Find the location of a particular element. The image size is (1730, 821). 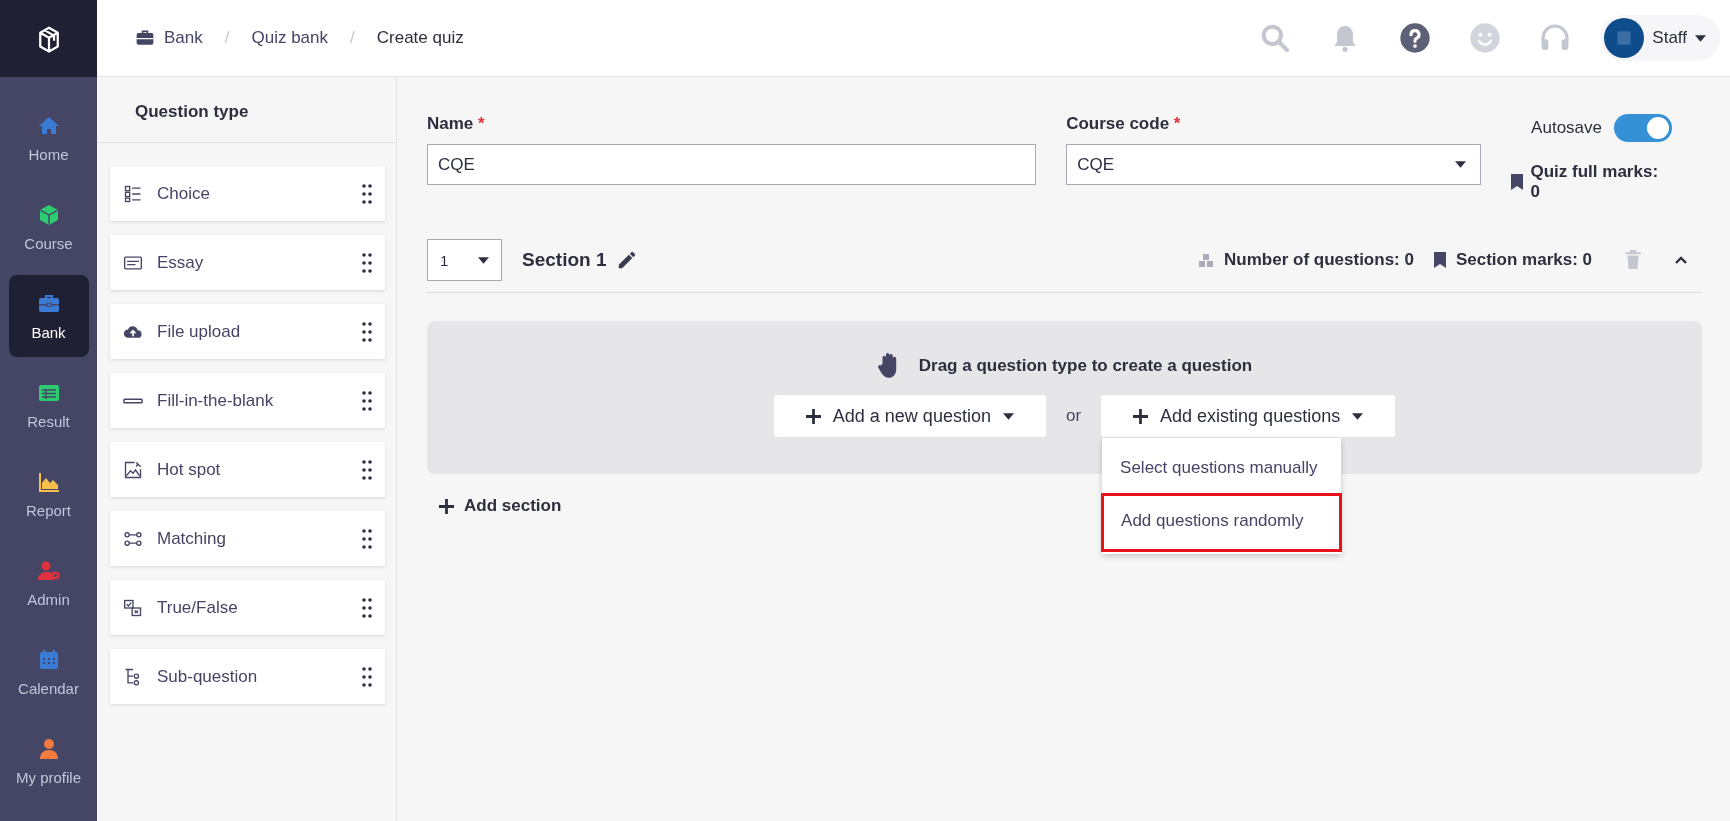

autosave-label: Autosave is located at coordinates (1566, 128).